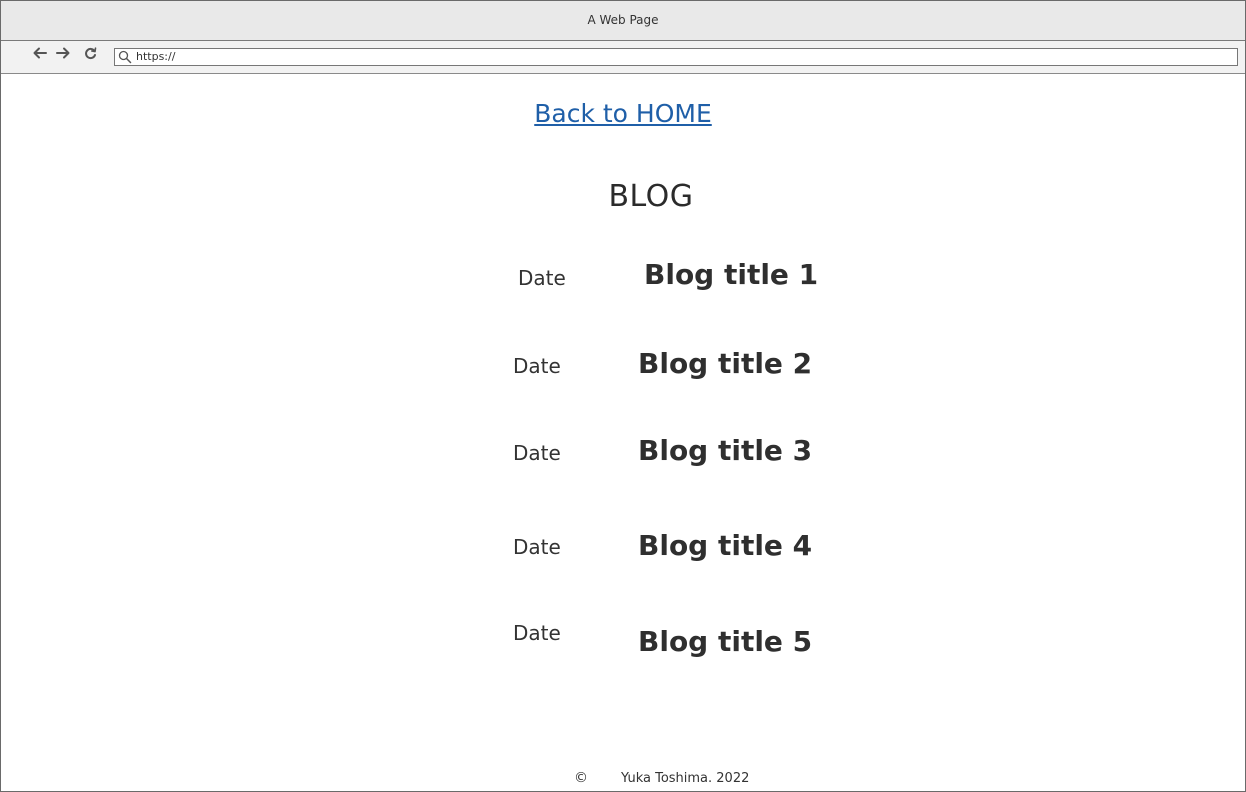 This screenshot has height=792, width=1246. Describe the element at coordinates (623, 113) in the screenshot. I see `back-to-home-link: Back to HOME` at that location.